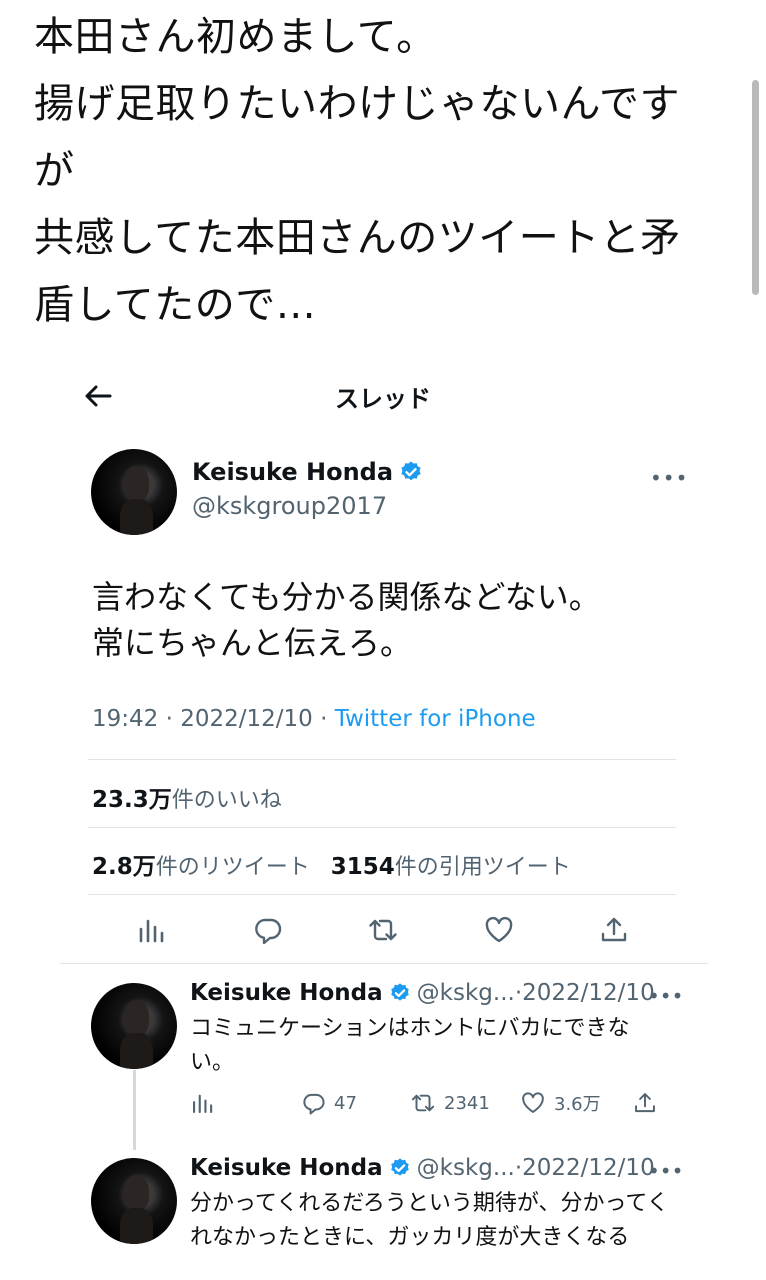  Describe the element at coordinates (235, 37) in the screenshot. I see `caption-line: 本田さん初めまして。` at that location.